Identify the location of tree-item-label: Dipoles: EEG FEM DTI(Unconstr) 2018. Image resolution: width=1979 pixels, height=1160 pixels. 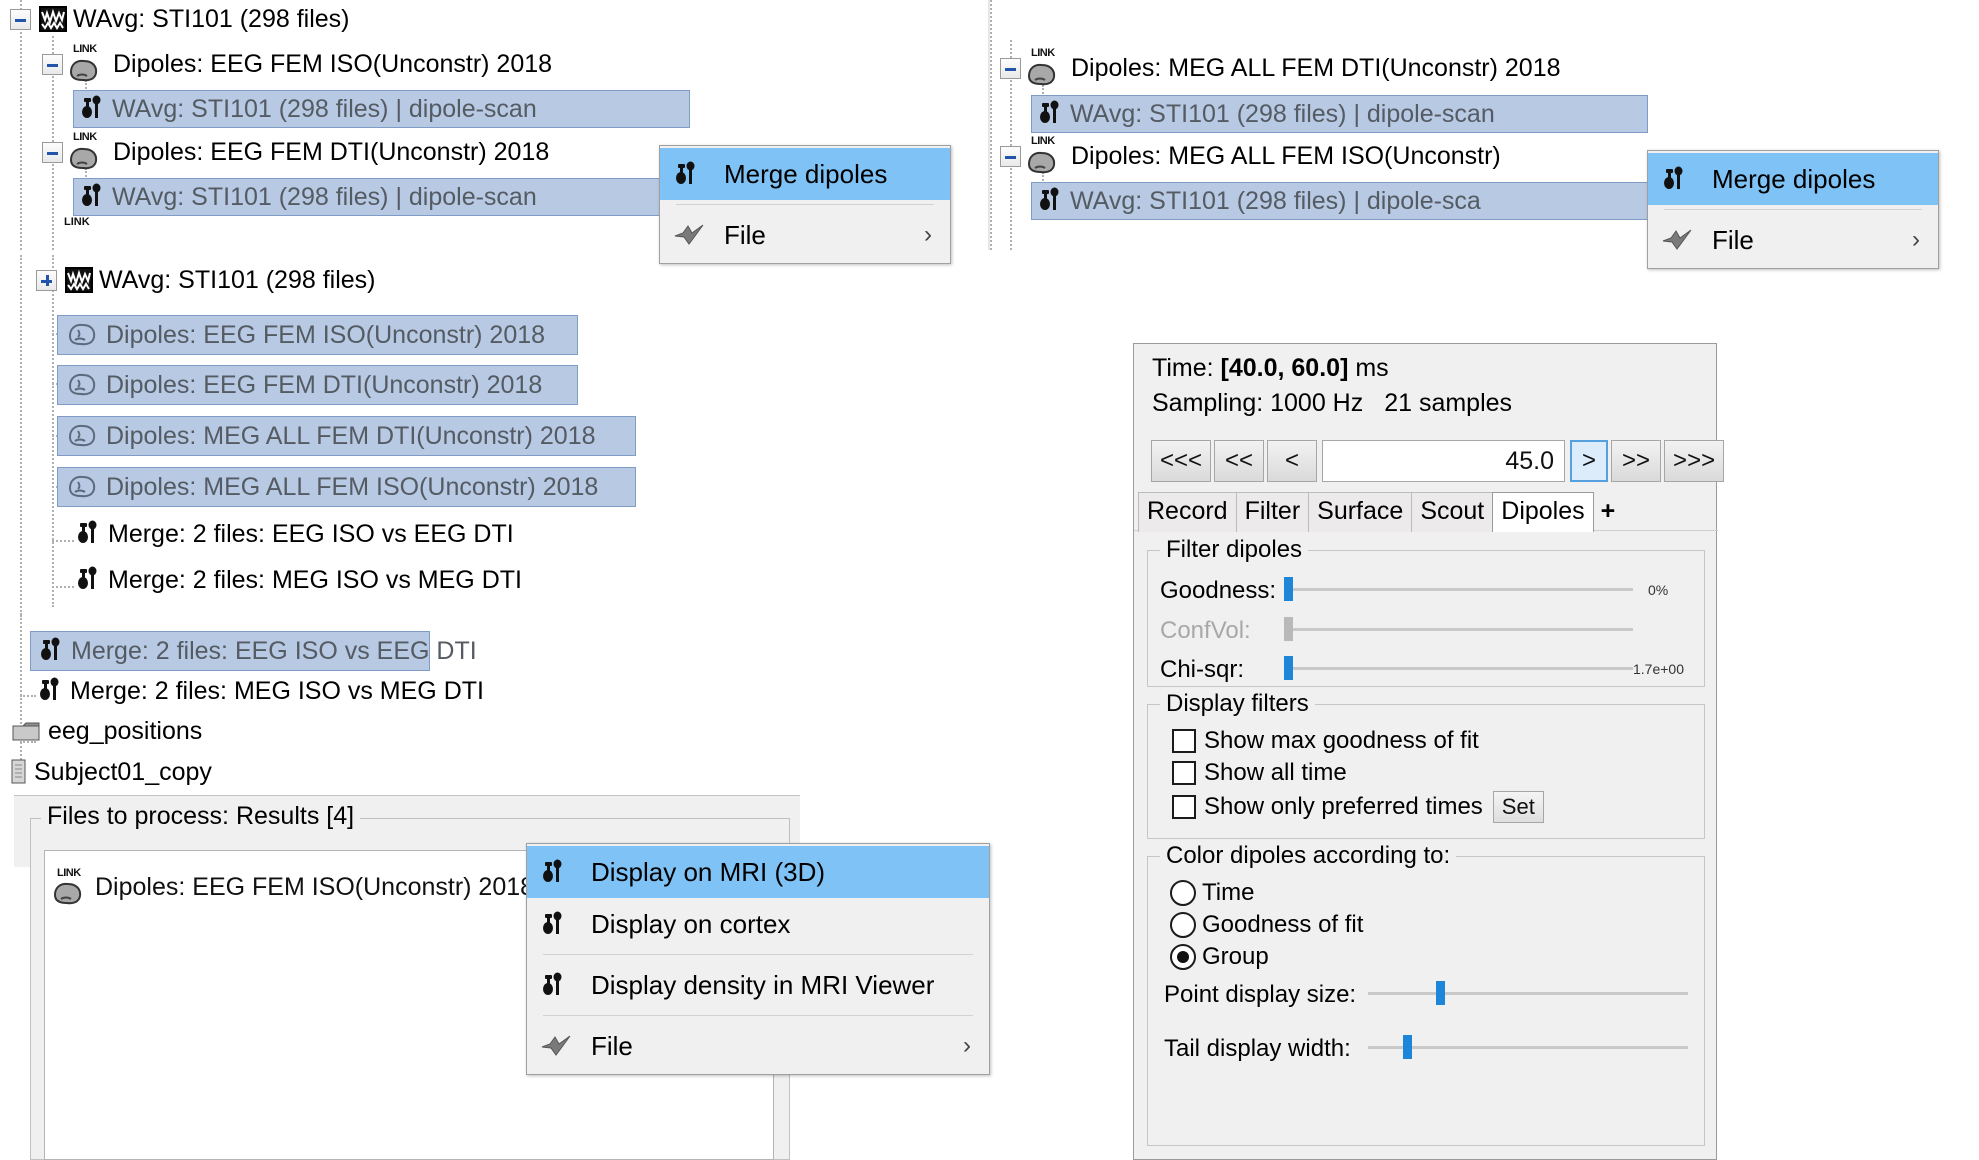
(324, 384).